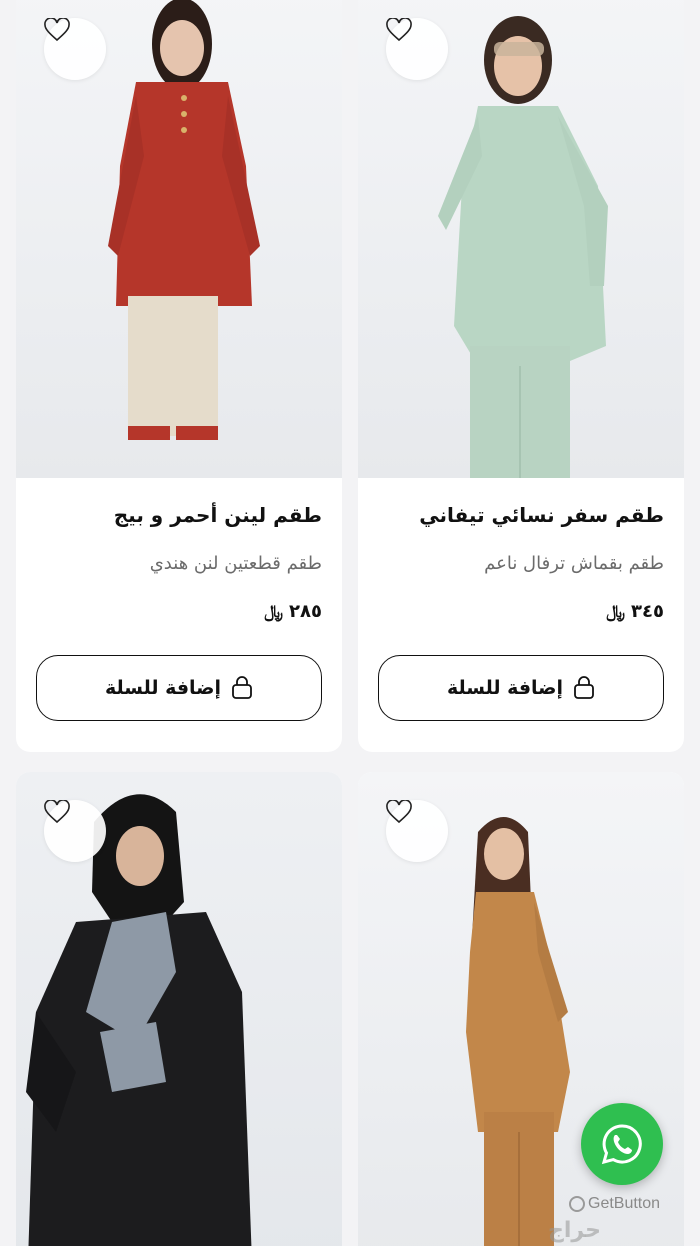 This screenshot has width=700, height=1246. I want to click on watermark: حراج, so click(574, 1230).